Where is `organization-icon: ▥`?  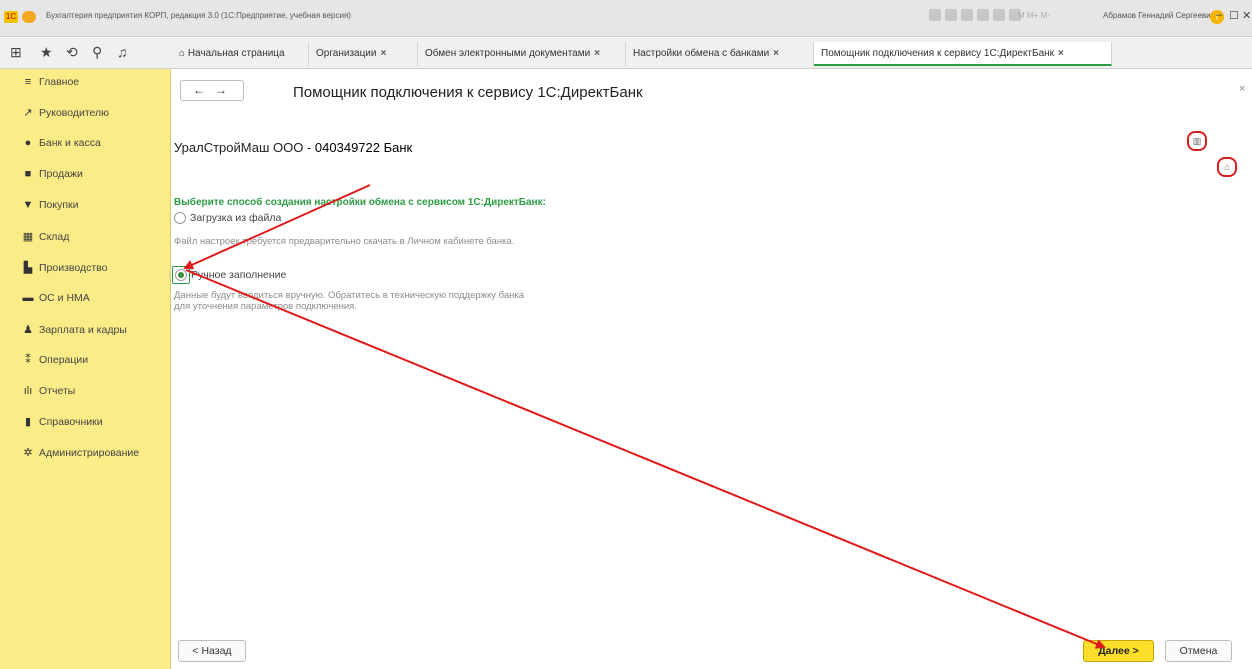 organization-icon: ▥ is located at coordinates (1197, 141).